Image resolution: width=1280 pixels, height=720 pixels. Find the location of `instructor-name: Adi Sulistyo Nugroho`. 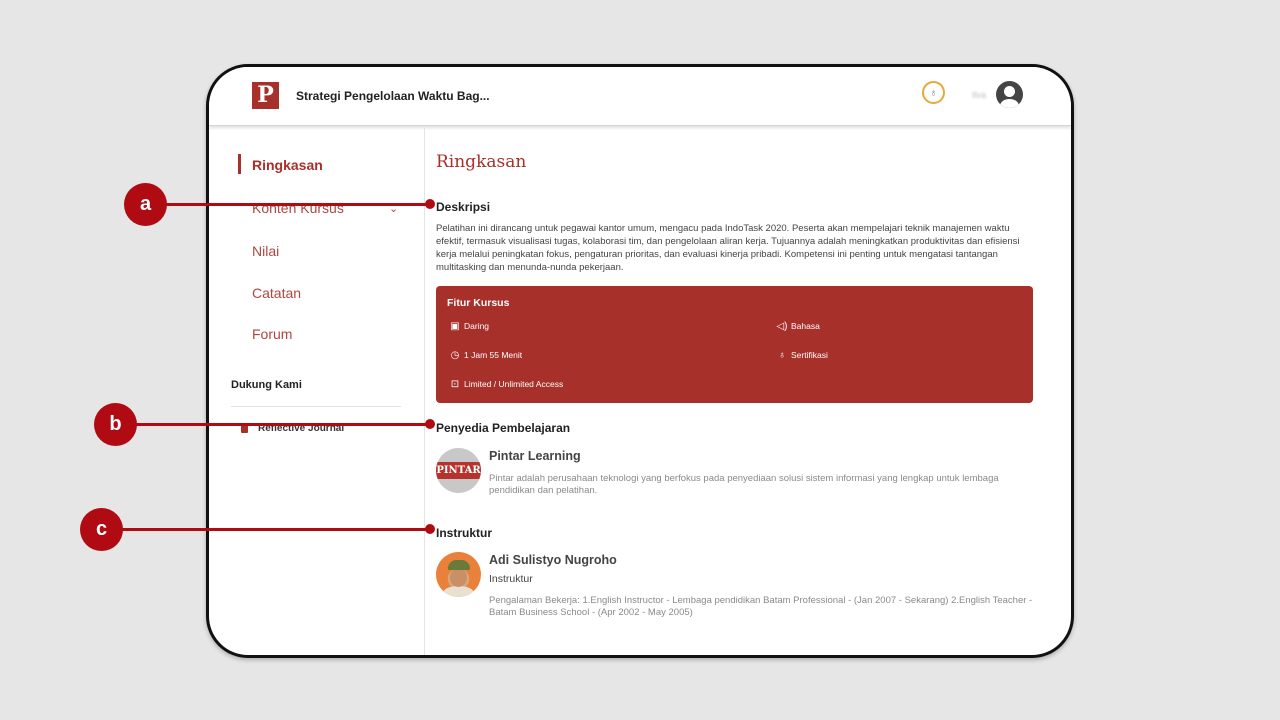

instructor-name: Adi Sulistyo Nugroho is located at coordinates (553, 560).